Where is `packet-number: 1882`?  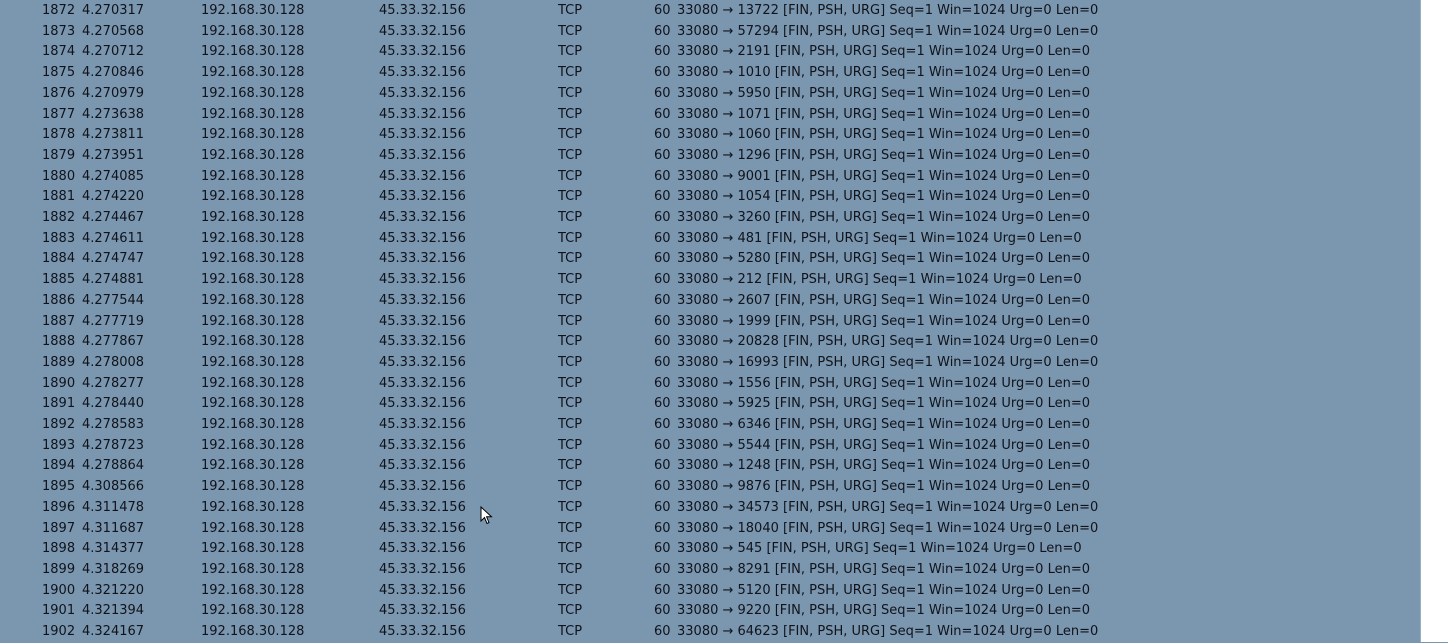 packet-number: 1882 is located at coordinates (59, 217).